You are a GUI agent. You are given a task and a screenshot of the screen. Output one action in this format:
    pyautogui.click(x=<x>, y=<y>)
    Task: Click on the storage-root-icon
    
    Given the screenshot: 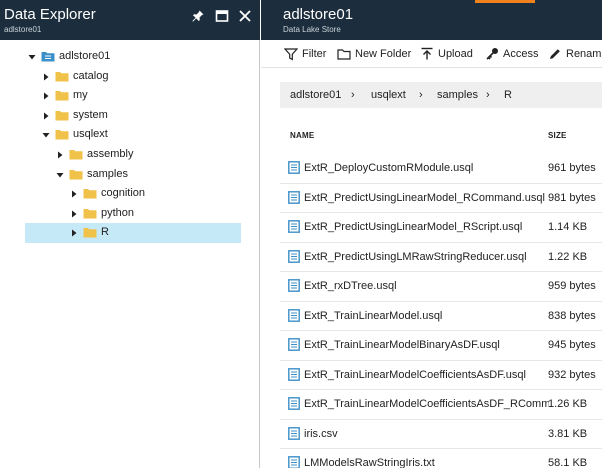 What is the action you would take?
    pyautogui.click(x=48, y=56)
    